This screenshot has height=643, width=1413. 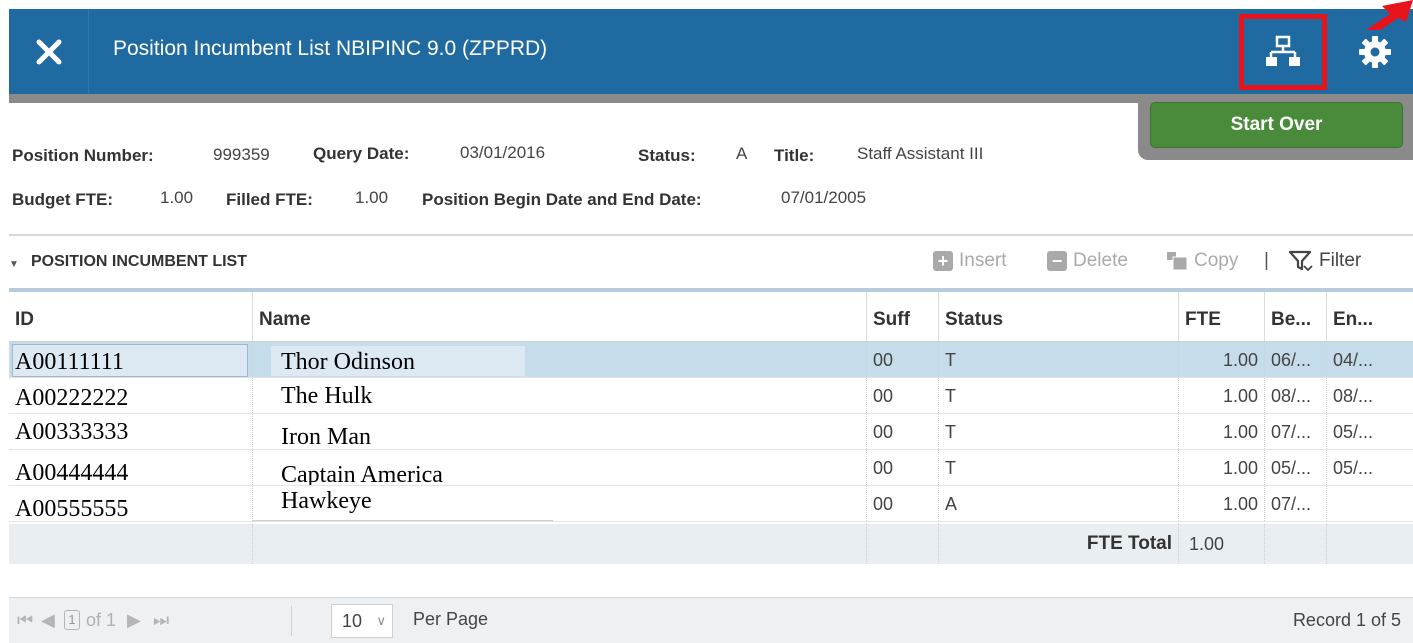 What do you see at coordinates (14, 264) in the screenshot?
I see `collapse-caret-icon: ▼` at bounding box center [14, 264].